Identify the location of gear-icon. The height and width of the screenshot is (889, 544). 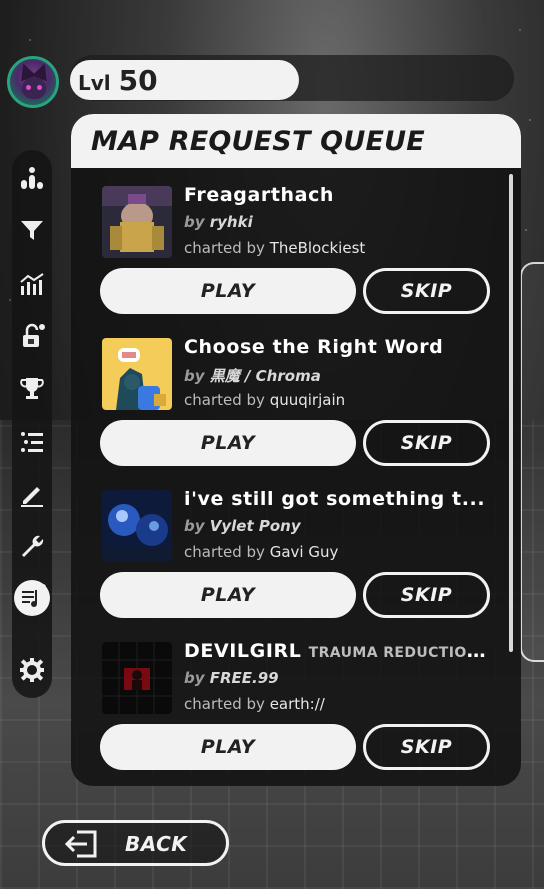
(32, 670).